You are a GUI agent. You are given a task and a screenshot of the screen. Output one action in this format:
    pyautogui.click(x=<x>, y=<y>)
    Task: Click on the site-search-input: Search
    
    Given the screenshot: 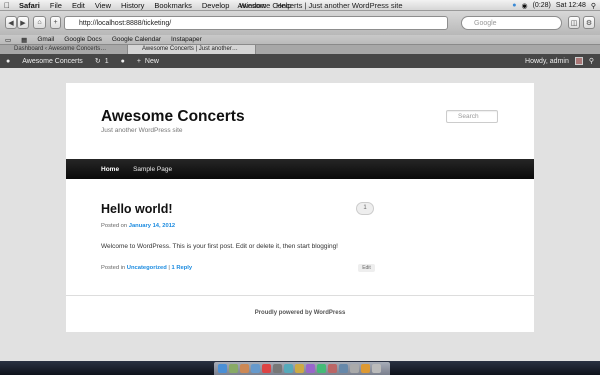 What is the action you would take?
    pyautogui.click(x=472, y=116)
    